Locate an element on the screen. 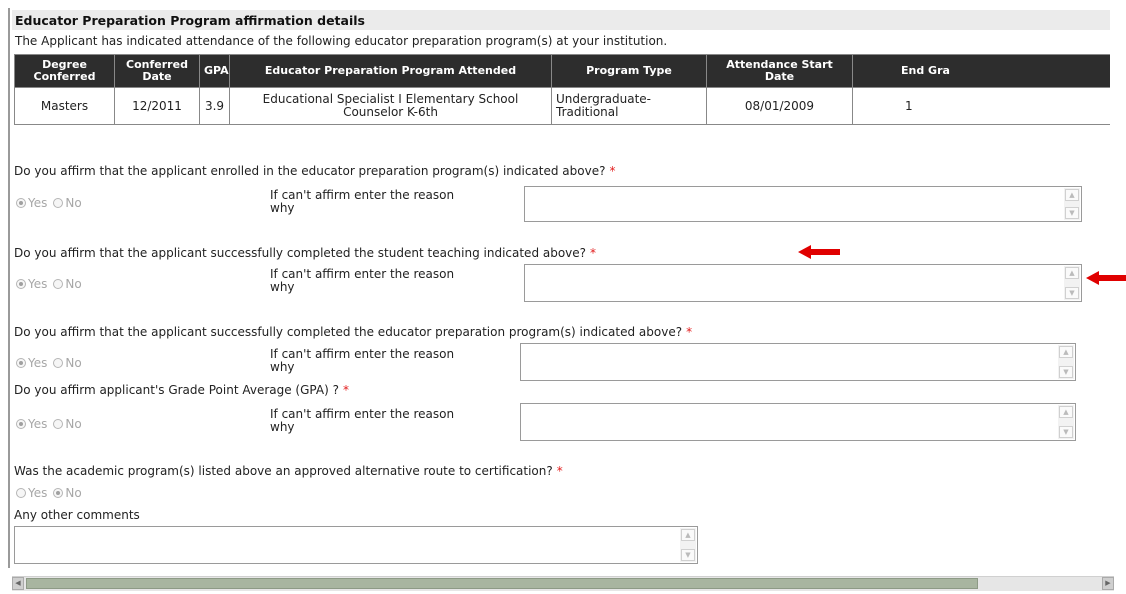  comments-label: Any other comments is located at coordinates (77, 515).